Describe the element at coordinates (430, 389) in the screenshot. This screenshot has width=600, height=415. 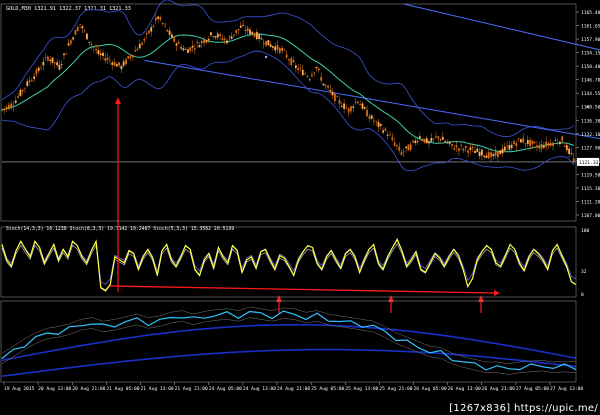
I see `time-tick-label: 26 Aug 05:00` at that location.